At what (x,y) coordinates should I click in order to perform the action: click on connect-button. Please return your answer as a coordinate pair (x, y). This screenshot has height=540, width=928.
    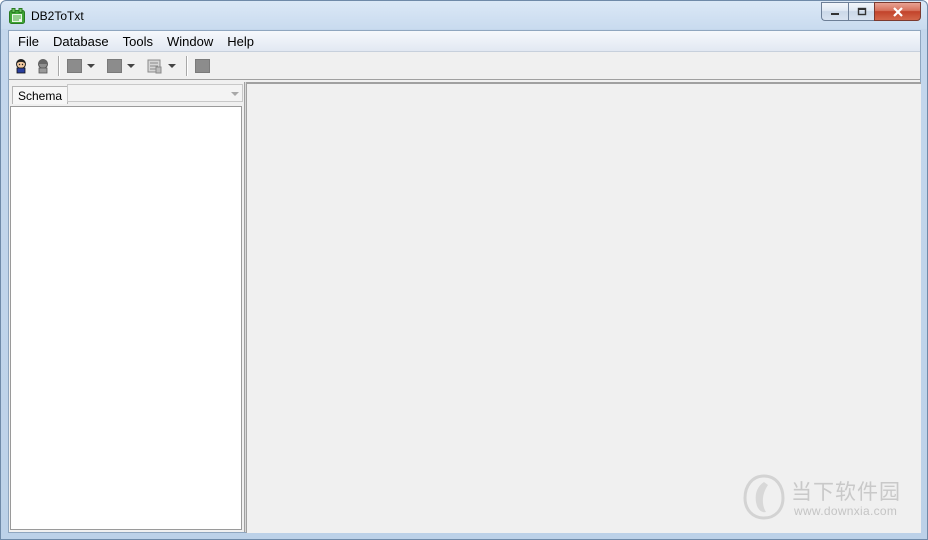
    Looking at the image, I should click on (21, 66).